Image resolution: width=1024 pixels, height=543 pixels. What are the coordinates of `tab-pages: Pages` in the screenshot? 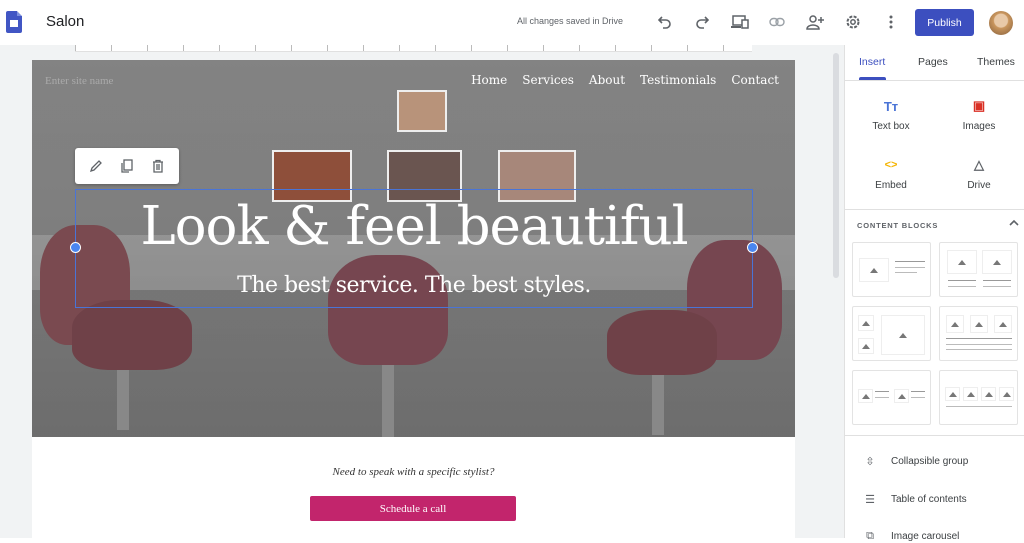 It's located at (933, 62).